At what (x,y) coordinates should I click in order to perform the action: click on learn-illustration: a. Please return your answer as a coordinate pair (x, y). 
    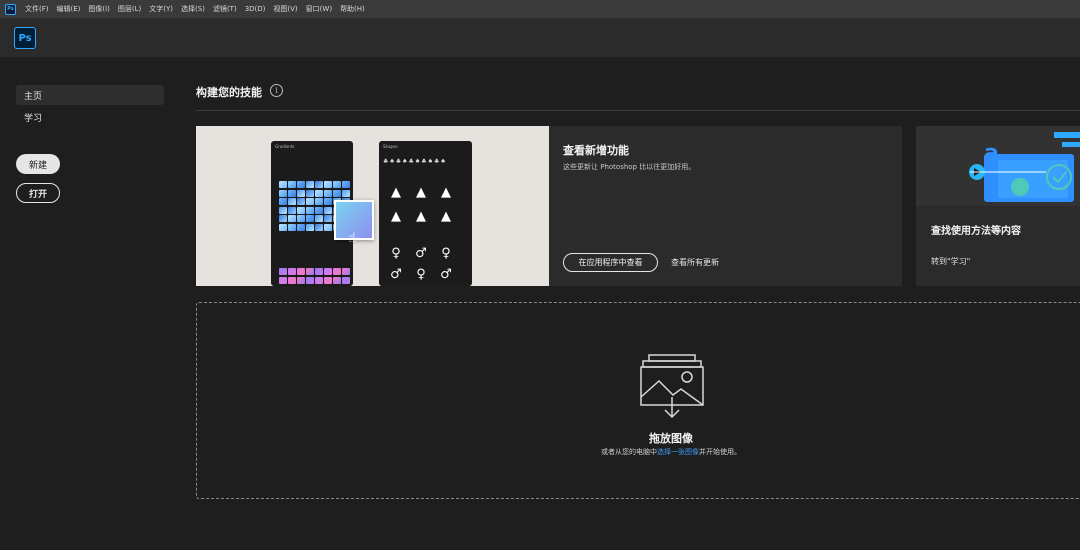
    Looking at the image, I should click on (998, 166).